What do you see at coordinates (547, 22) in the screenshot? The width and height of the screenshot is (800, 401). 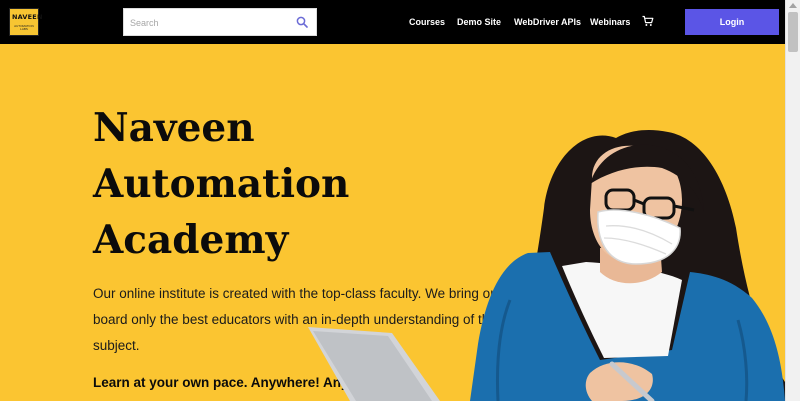 I see `nav-webdriver-apis: WebDriver APIs` at bounding box center [547, 22].